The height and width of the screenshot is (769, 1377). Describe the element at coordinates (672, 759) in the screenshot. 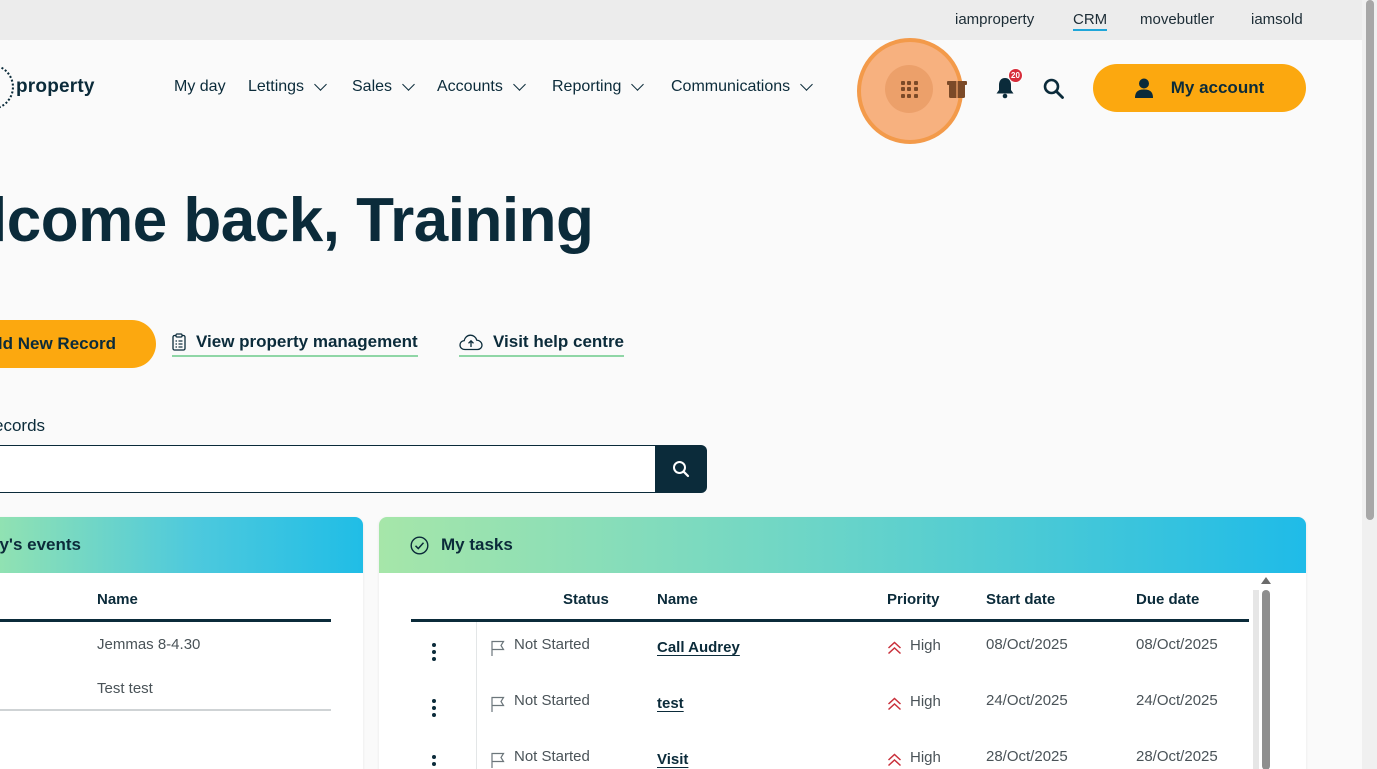

I see `task-name-link: Visit` at that location.